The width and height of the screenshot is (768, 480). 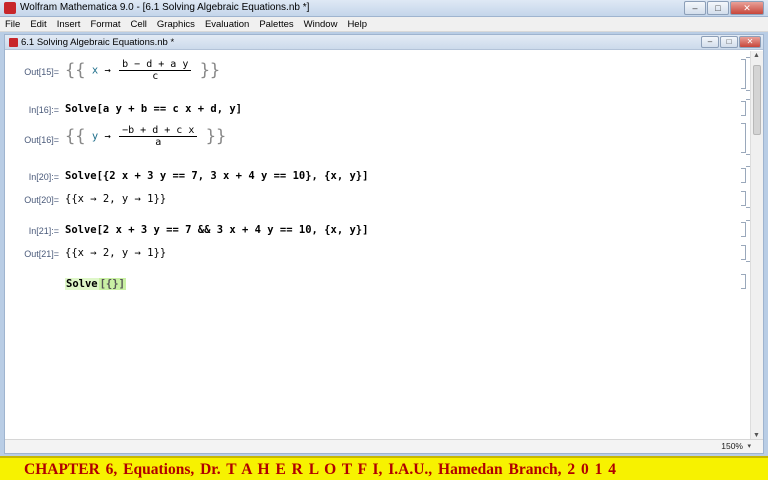 What do you see at coordinates (743, 281) in the screenshot?
I see `cell-bracket` at bounding box center [743, 281].